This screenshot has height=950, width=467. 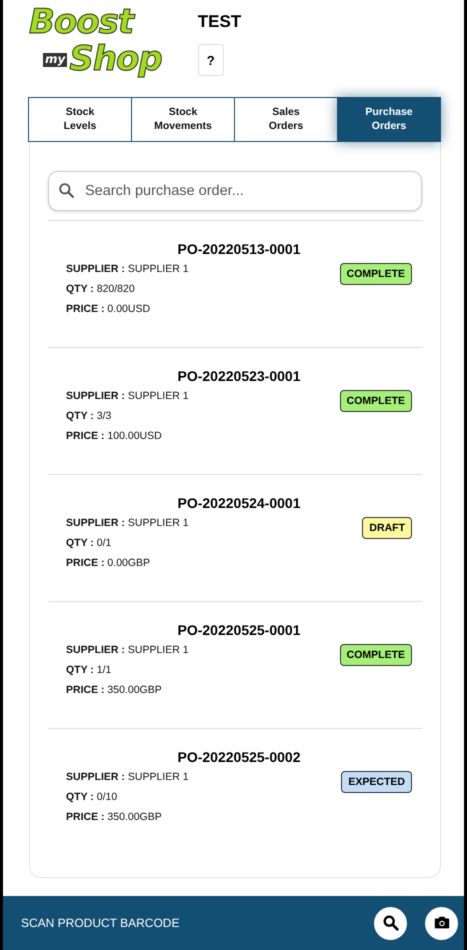 What do you see at coordinates (89, 543) in the screenshot?
I see `order-detail: QTY : 0/1` at bounding box center [89, 543].